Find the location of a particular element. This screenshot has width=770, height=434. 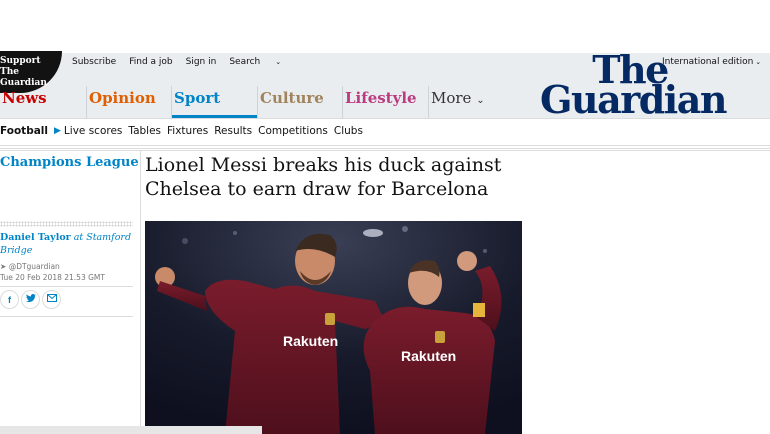

sponsor-text-2: Rakuten is located at coordinates (428, 356).